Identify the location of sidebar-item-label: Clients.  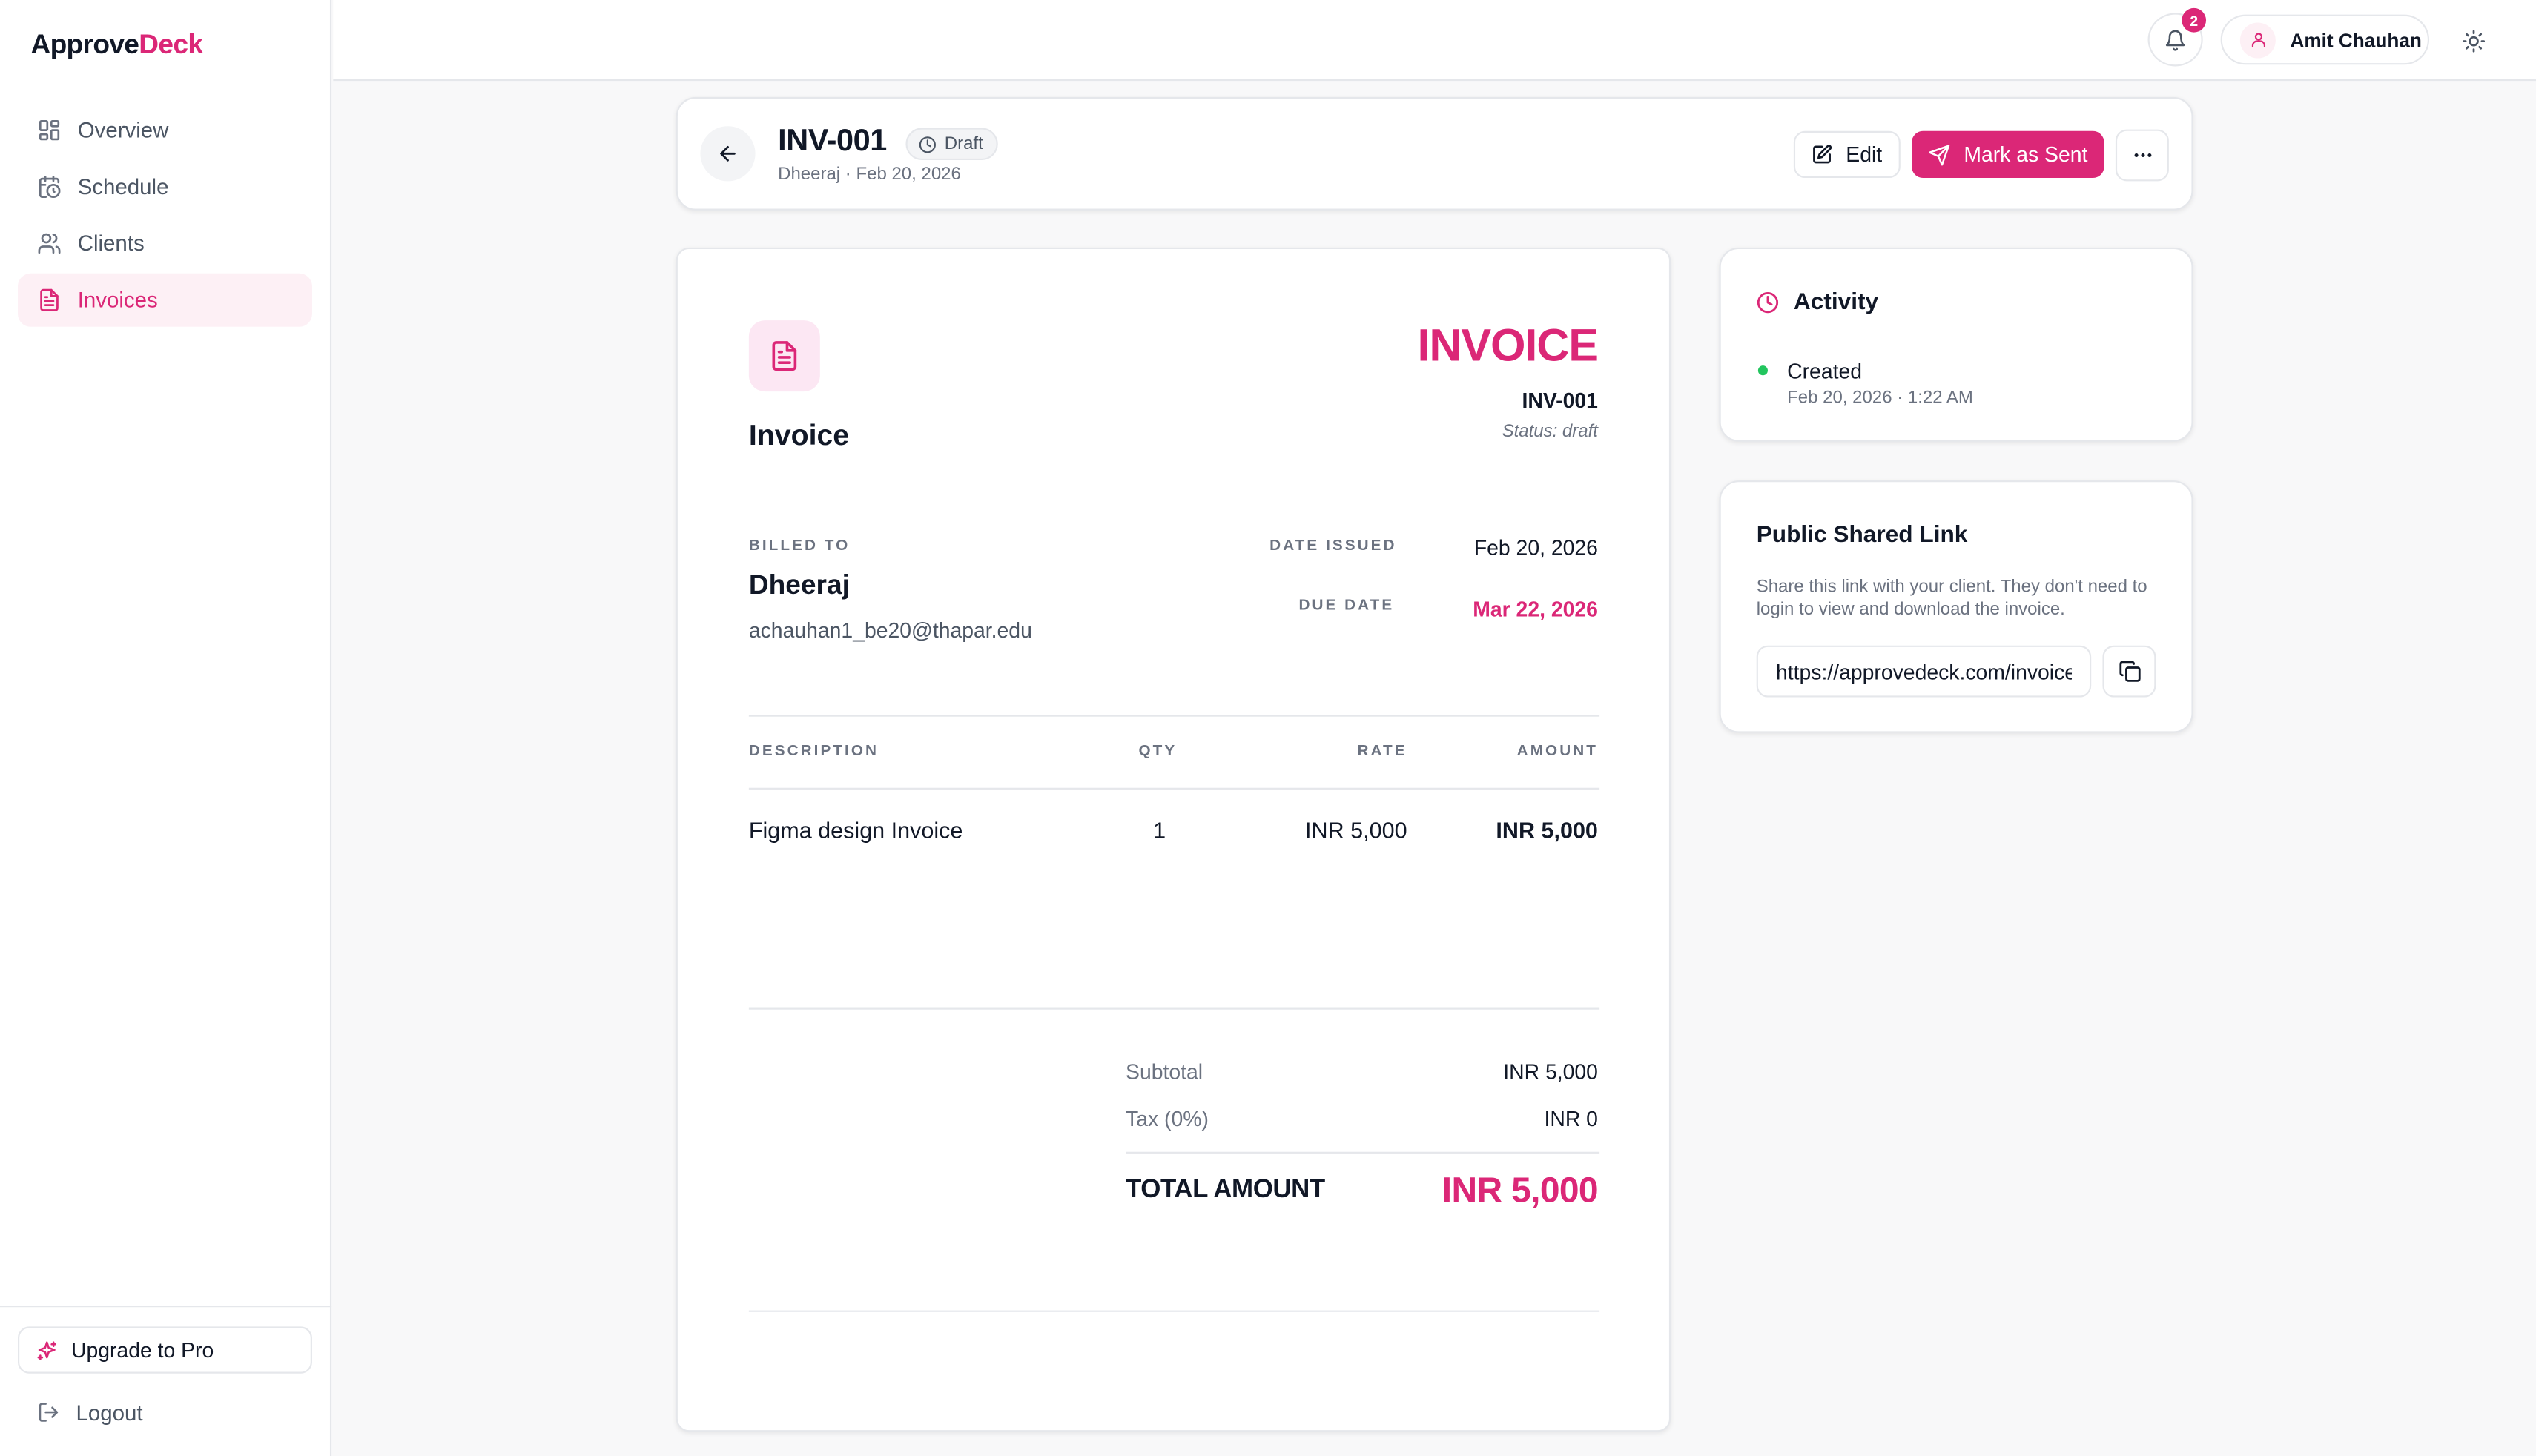
(111, 243).